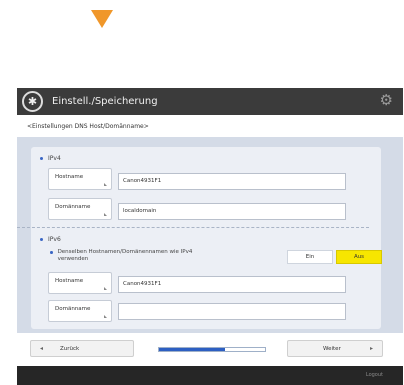 The height and width of the screenshot is (385, 404). I want to click on window-title: Einstell./Speicherung, so click(105, 101).